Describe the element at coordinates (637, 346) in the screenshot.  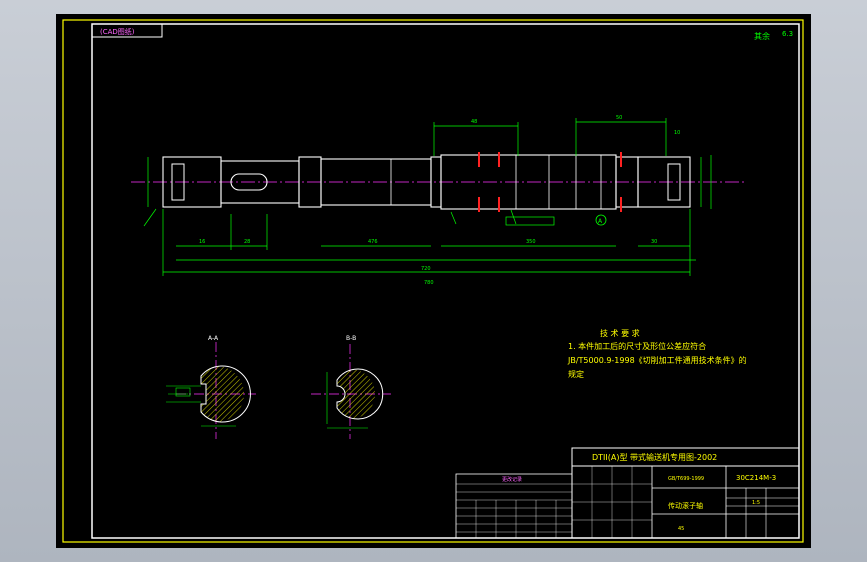
I see `tech-line-1: 1. 本件加工后的尺寸及形位公差应符合` at that location.